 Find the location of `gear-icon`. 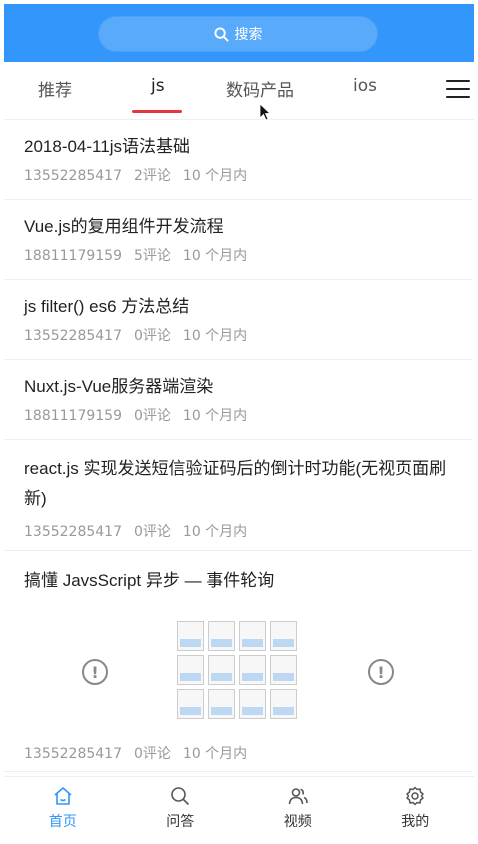

gear-icon is located at coordinates (415, 796).